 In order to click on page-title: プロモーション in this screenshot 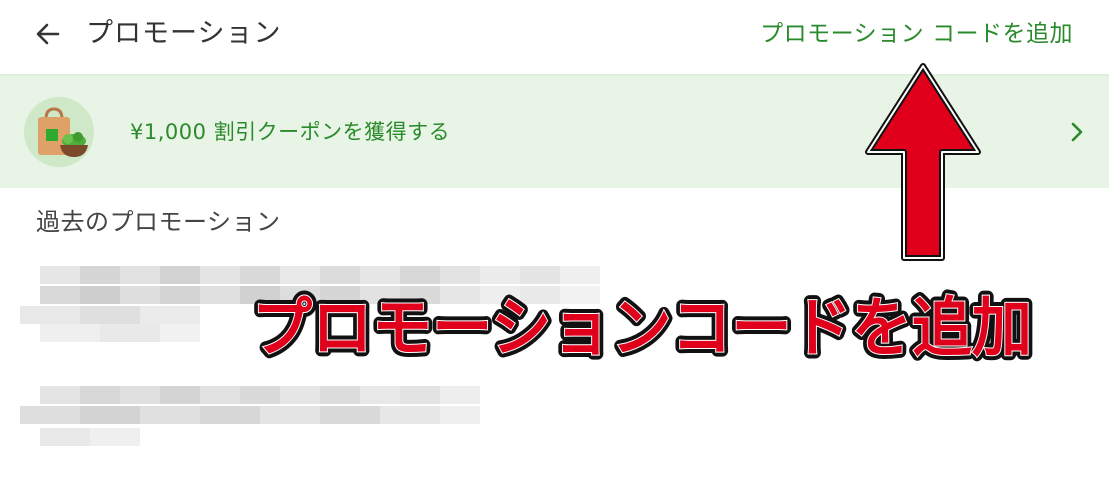, I will do `click(184, 33)`.